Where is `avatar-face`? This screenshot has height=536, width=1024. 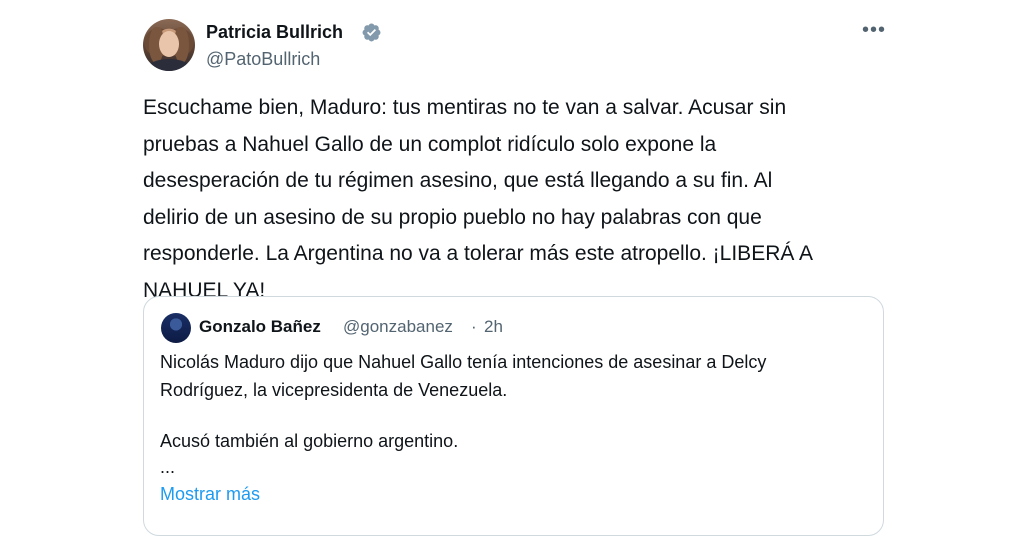 avatar-face is located at coordinates (169, 44).